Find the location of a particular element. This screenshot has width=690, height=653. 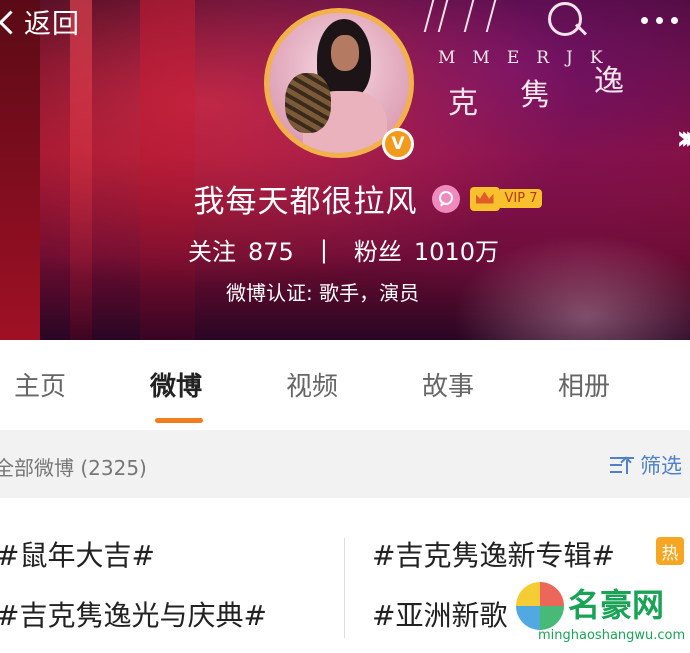

followers-label: 粉丝 is located at coordinates (377, 252).